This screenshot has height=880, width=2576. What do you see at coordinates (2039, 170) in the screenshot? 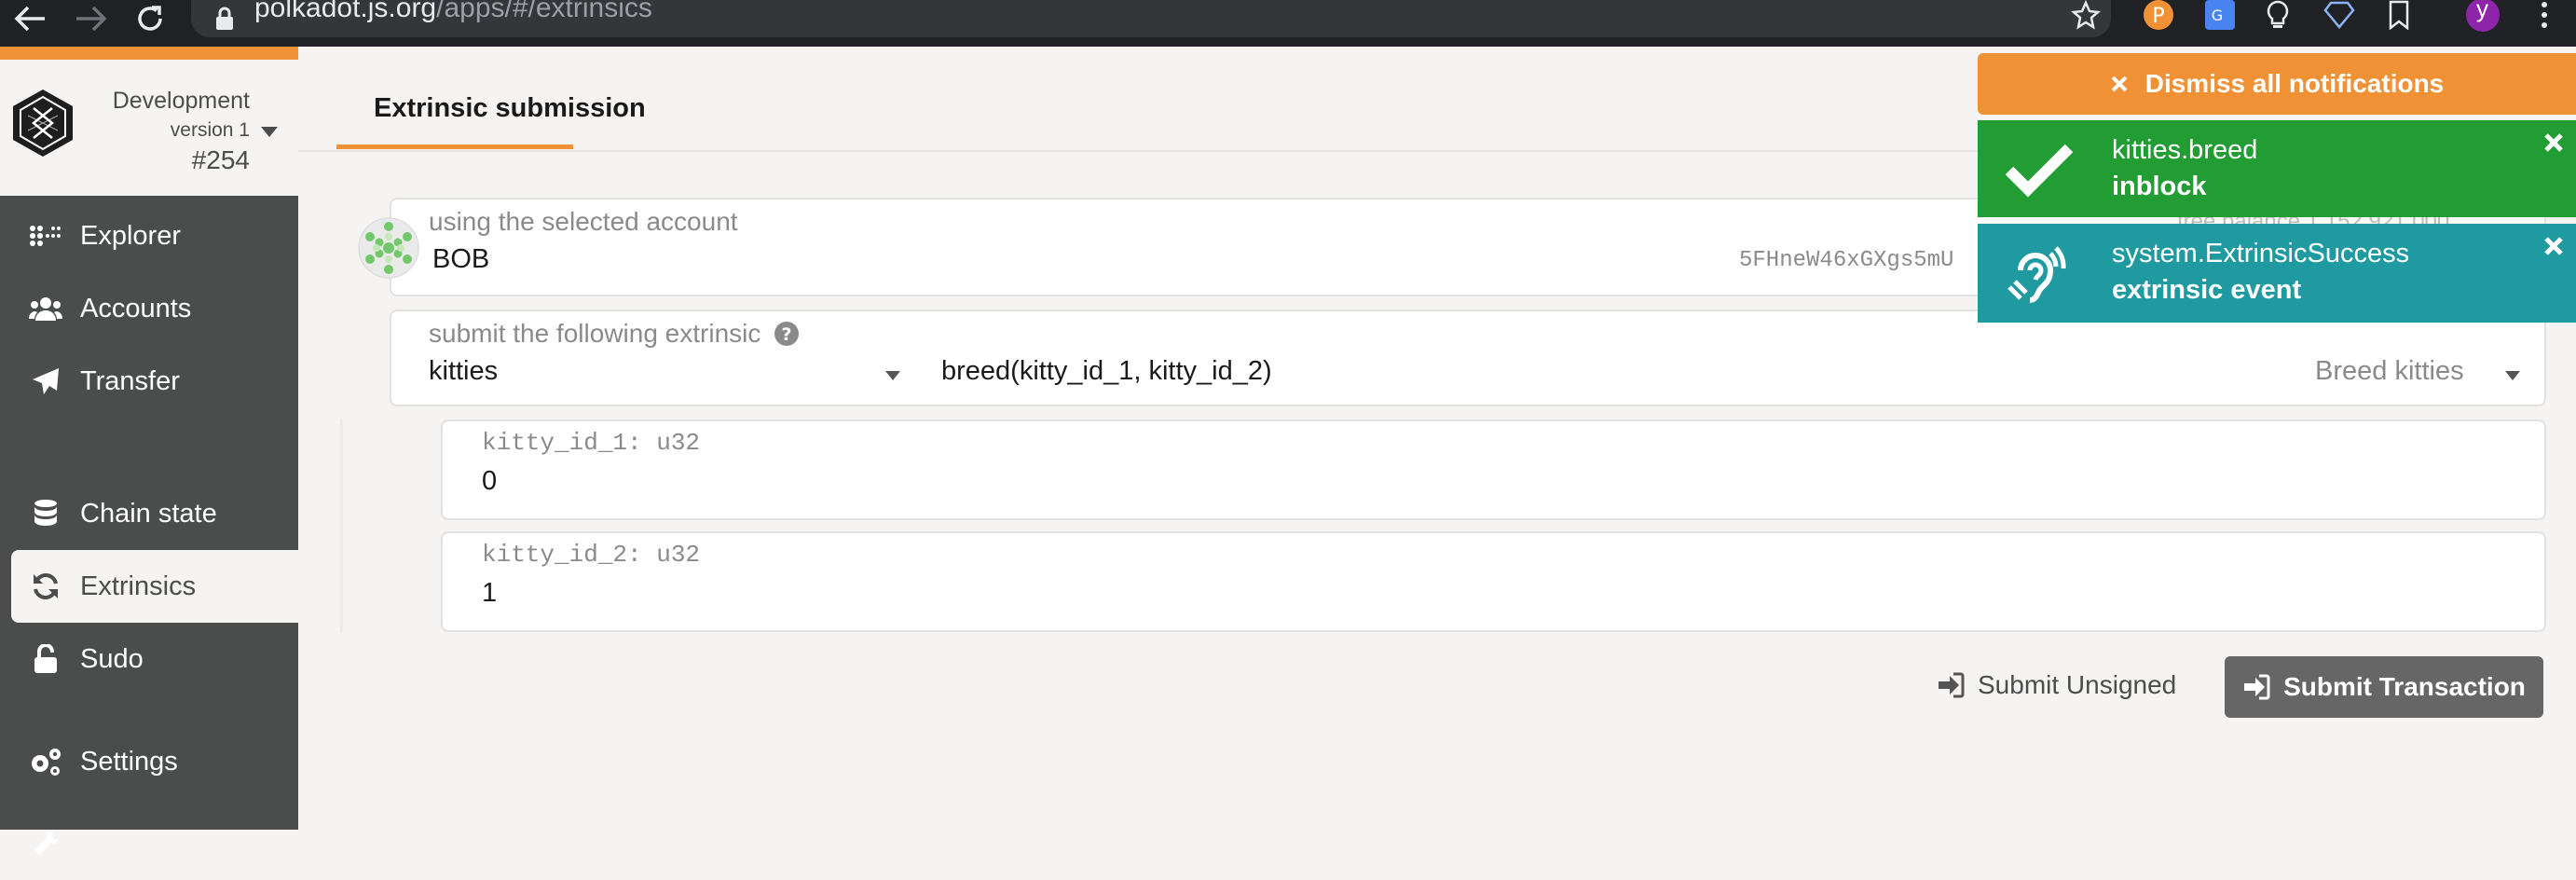
I see `check-icon` at bounding box center [2039, 170].